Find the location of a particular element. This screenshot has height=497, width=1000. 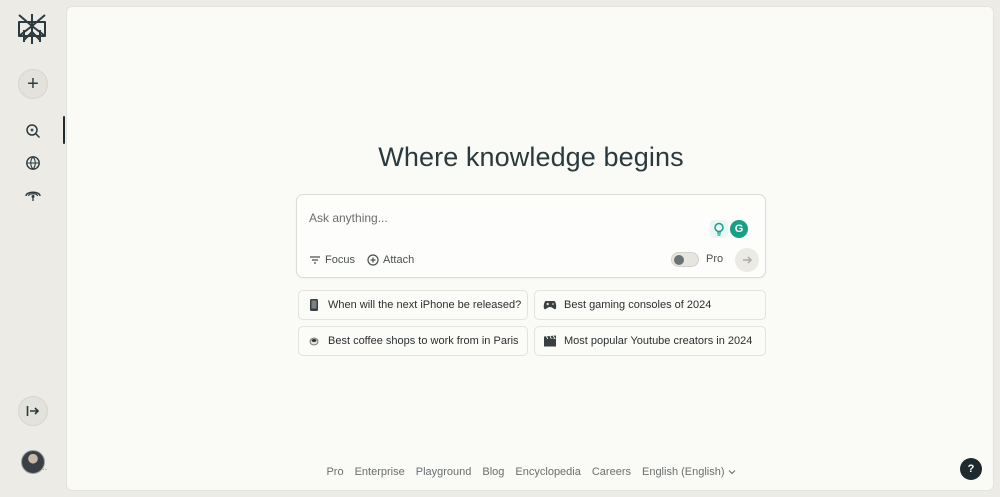

attach-button: Attach is located at coordinates (390, 260).